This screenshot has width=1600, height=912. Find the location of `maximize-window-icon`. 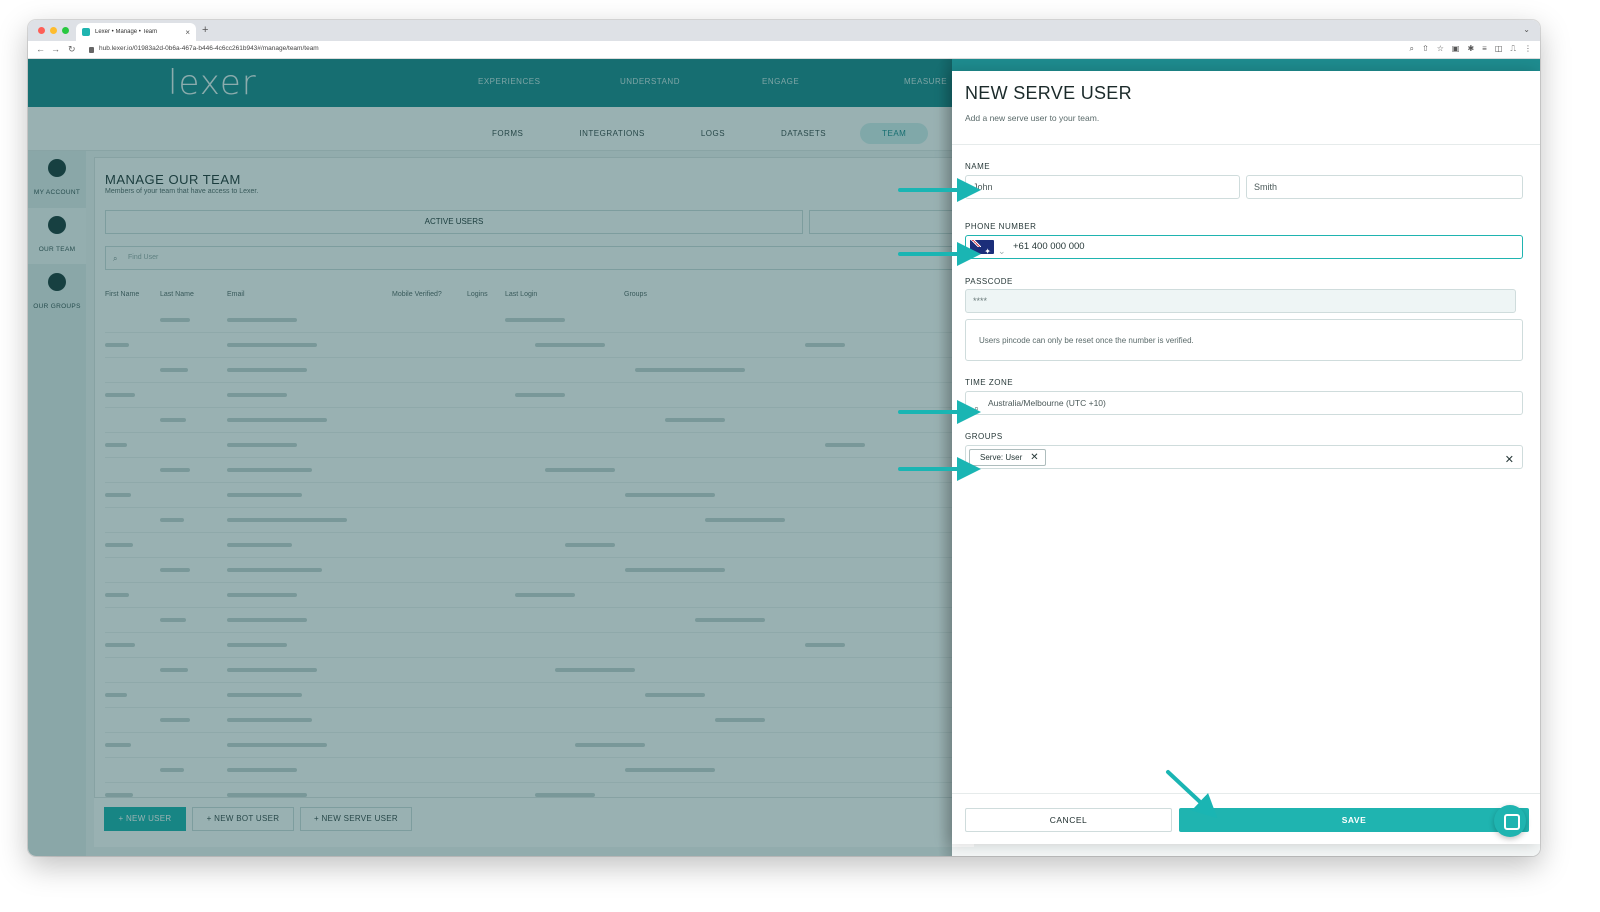

maximize-window-icon is located at coordinates (65, 30).